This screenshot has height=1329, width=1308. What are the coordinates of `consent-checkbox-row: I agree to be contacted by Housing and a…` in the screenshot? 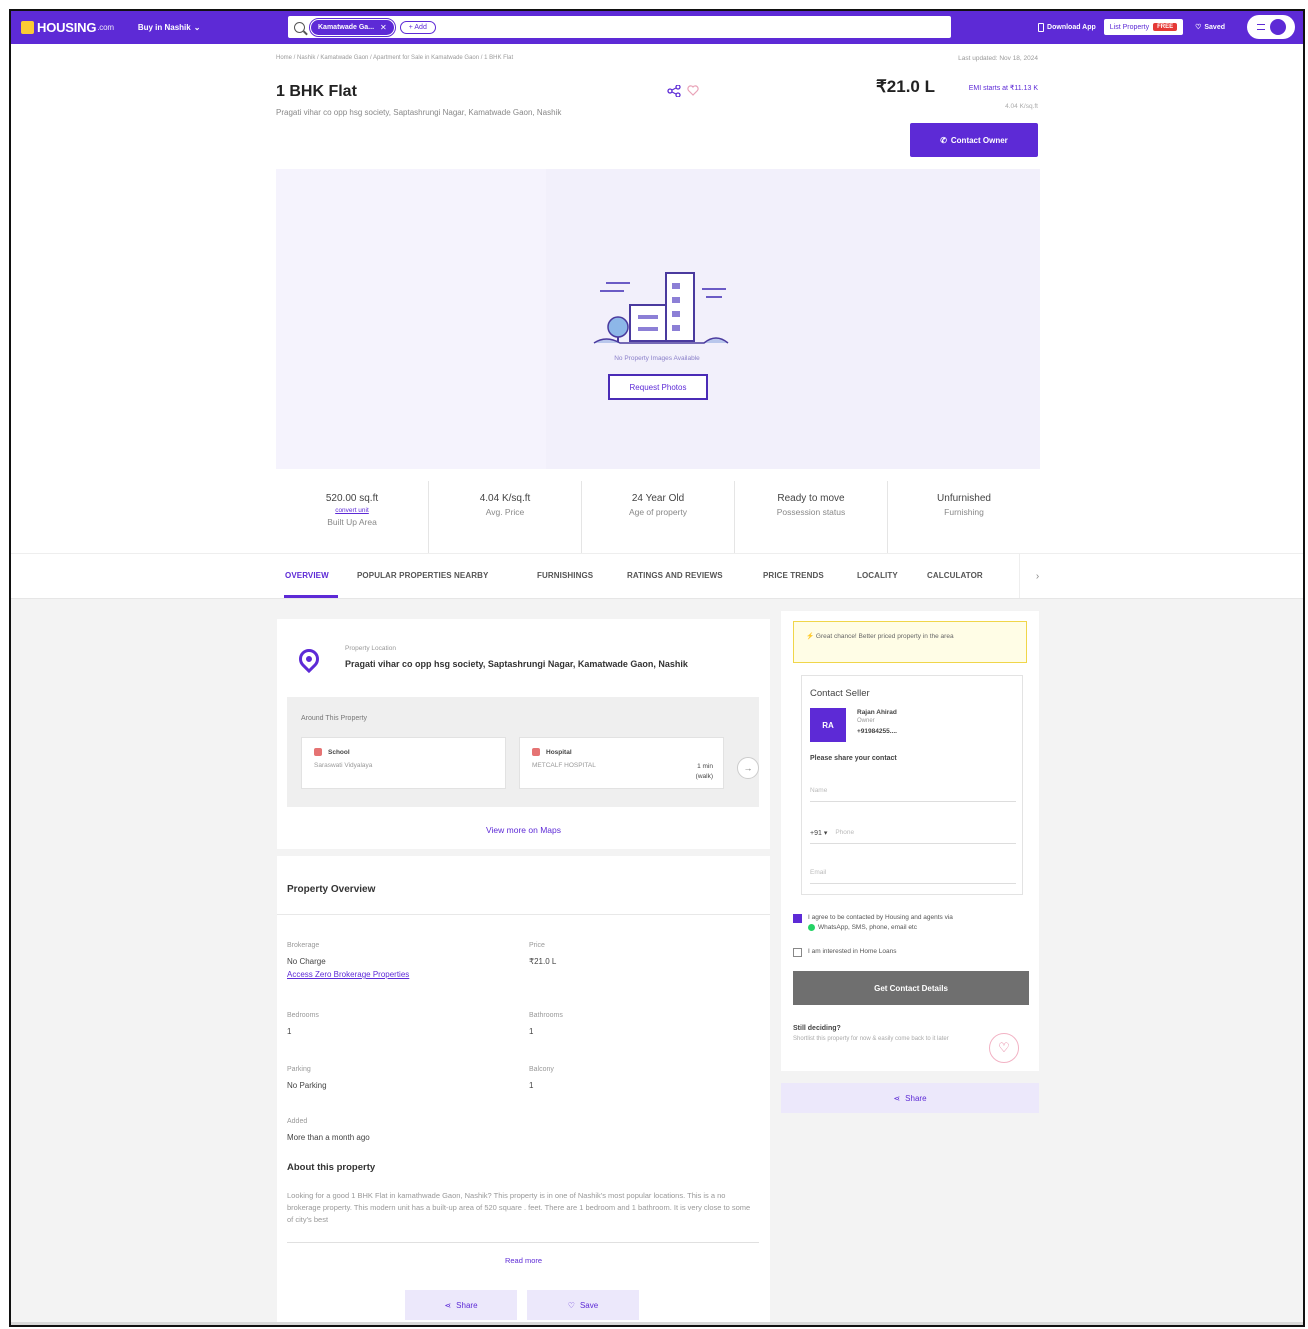 It's located at (913, 923).